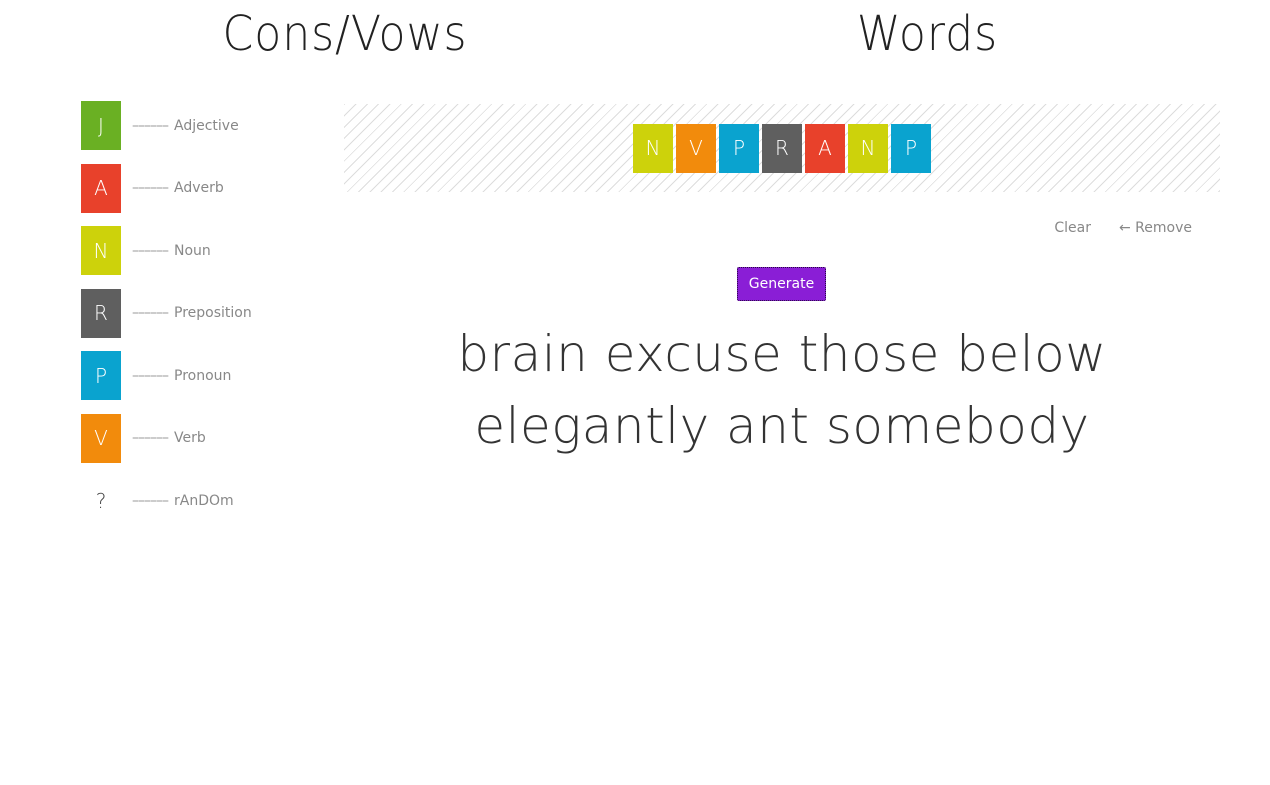  I want to click on legend-label-pronoun: Pronoun, so click(203, 375).